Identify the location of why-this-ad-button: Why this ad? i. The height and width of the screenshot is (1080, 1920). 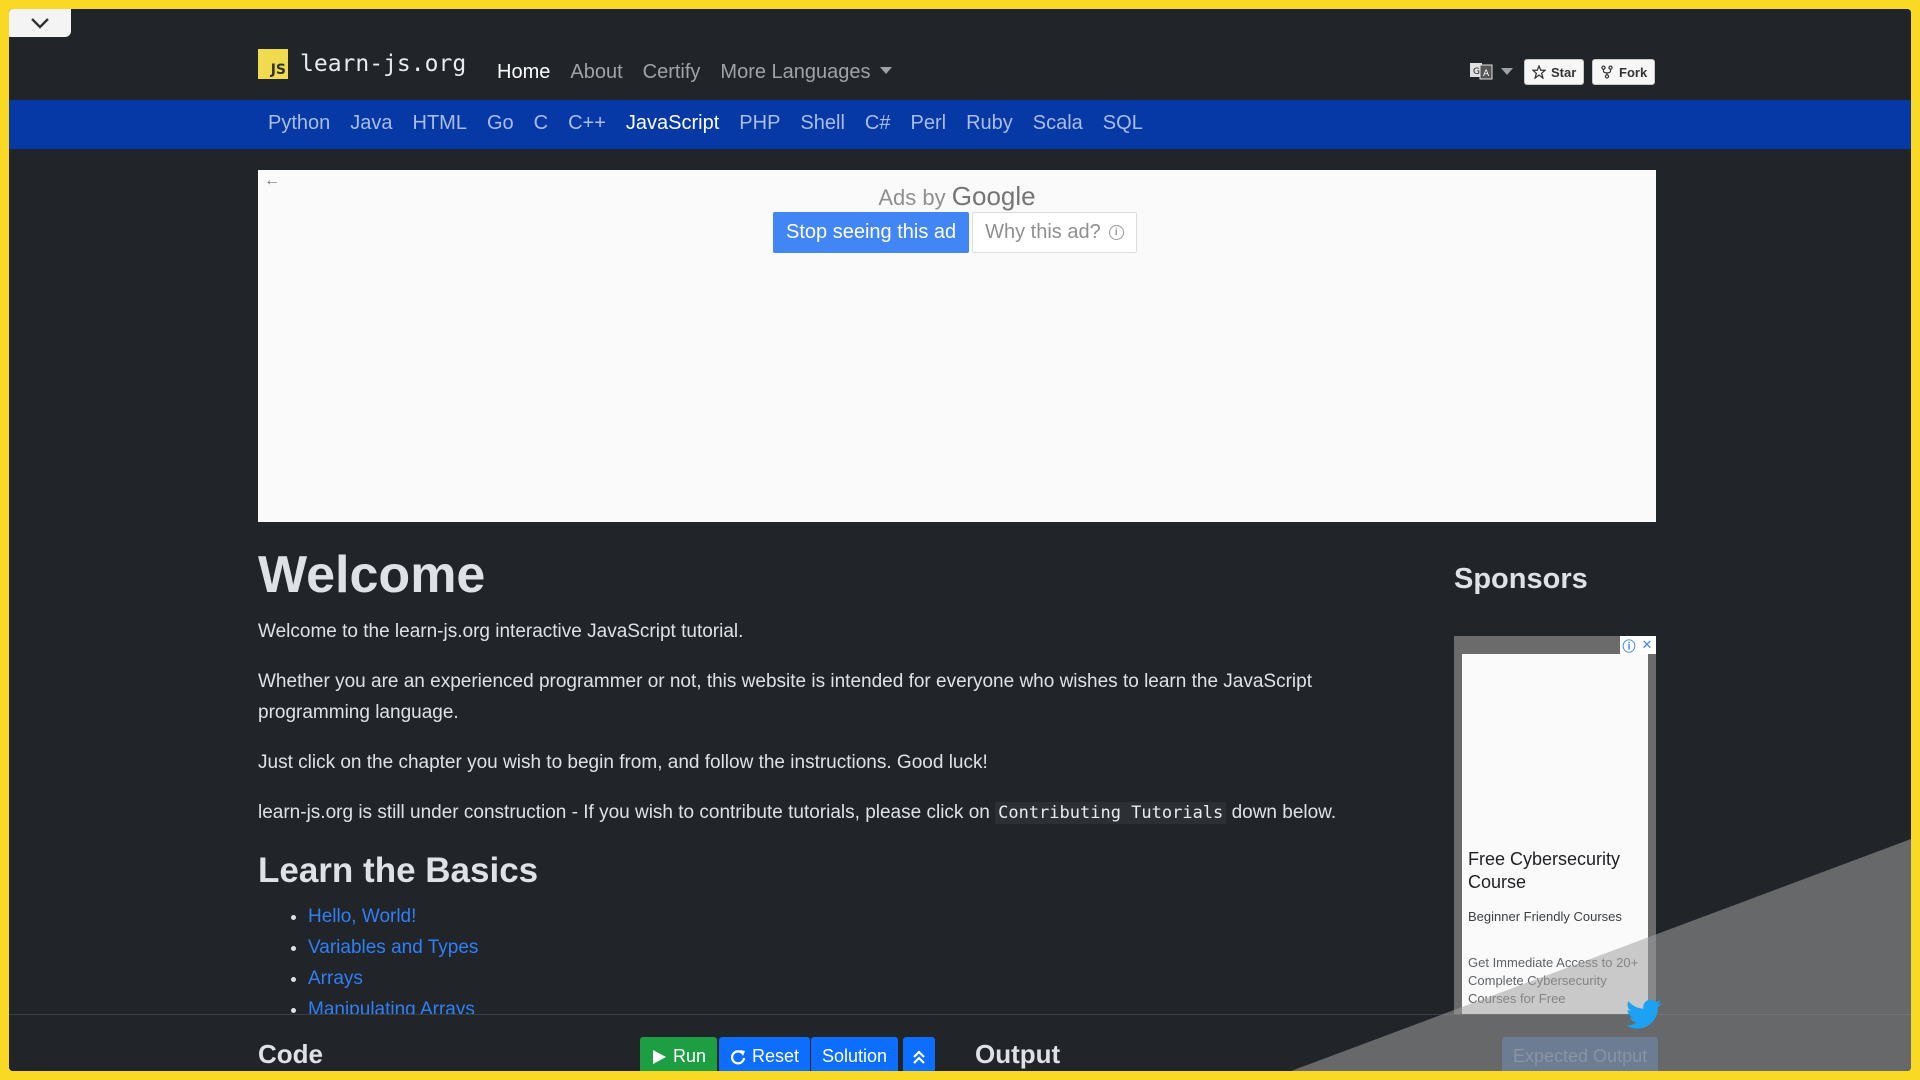
(1054, 232).